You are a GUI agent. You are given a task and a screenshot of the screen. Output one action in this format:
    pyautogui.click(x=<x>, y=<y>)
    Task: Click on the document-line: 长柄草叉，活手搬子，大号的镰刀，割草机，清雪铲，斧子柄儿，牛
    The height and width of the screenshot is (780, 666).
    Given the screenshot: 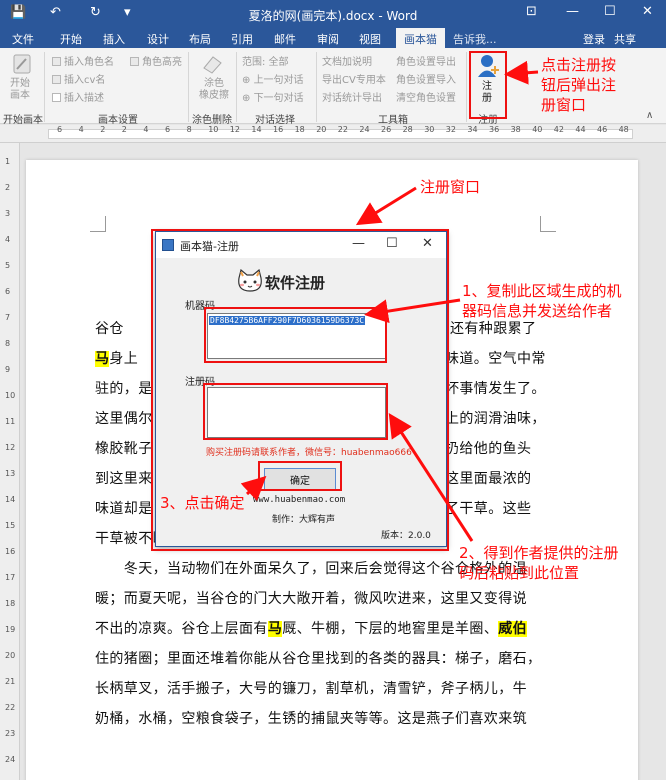 What is the action you would take?
    pyautogui.click(x=311, y=688)
    